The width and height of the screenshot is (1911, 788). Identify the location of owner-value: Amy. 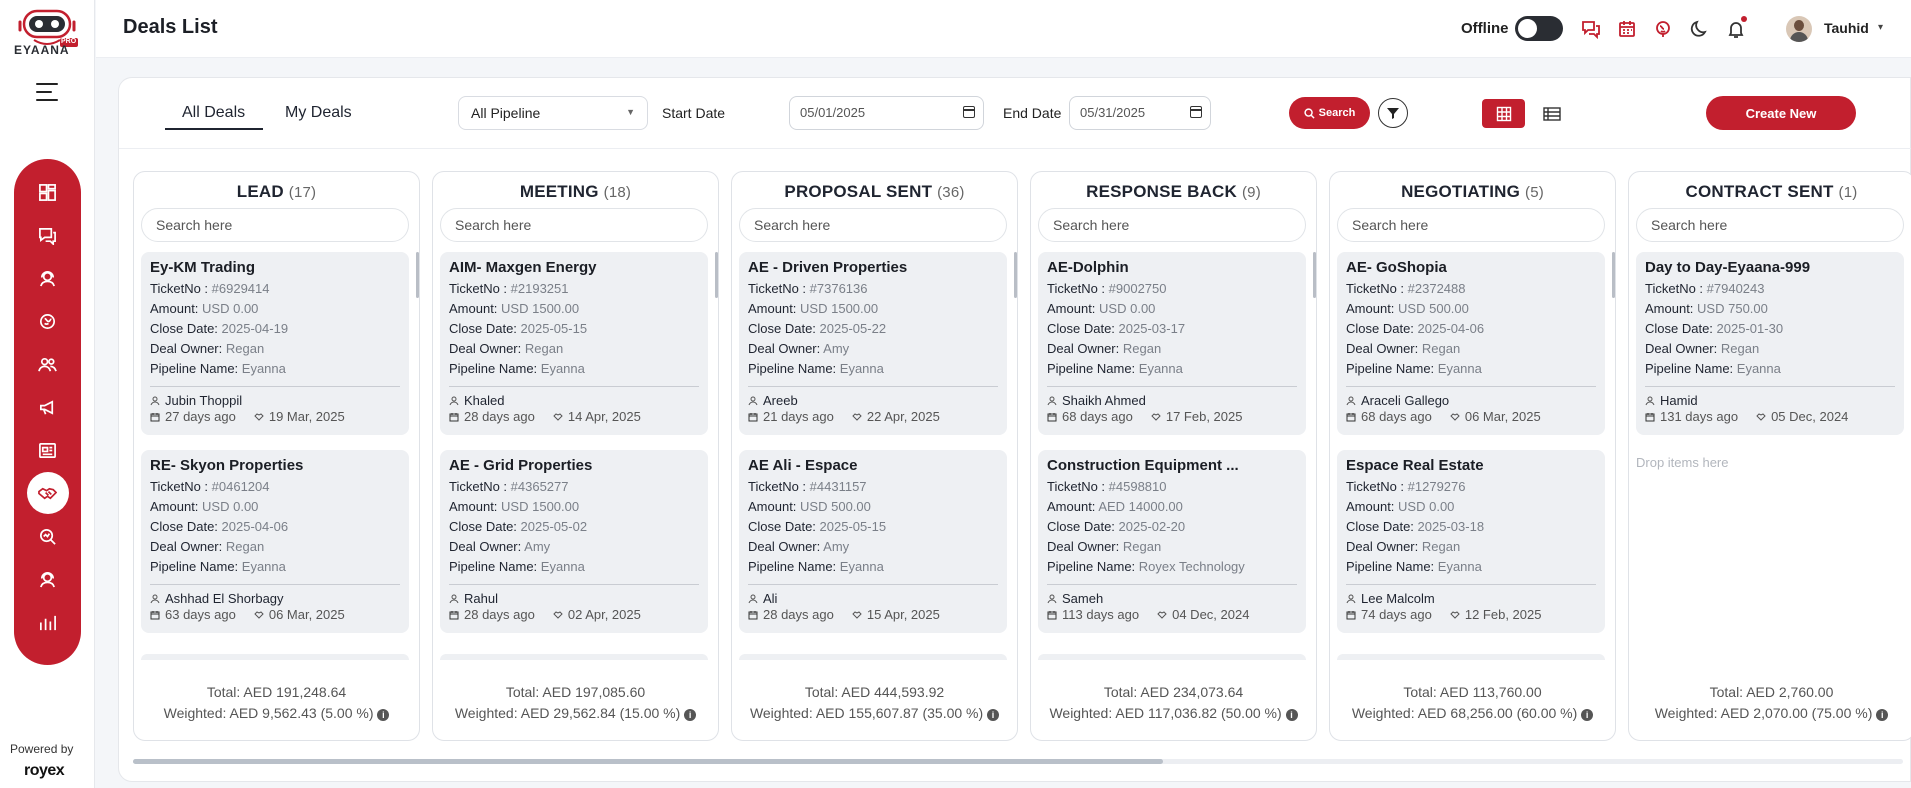
(836, 348).